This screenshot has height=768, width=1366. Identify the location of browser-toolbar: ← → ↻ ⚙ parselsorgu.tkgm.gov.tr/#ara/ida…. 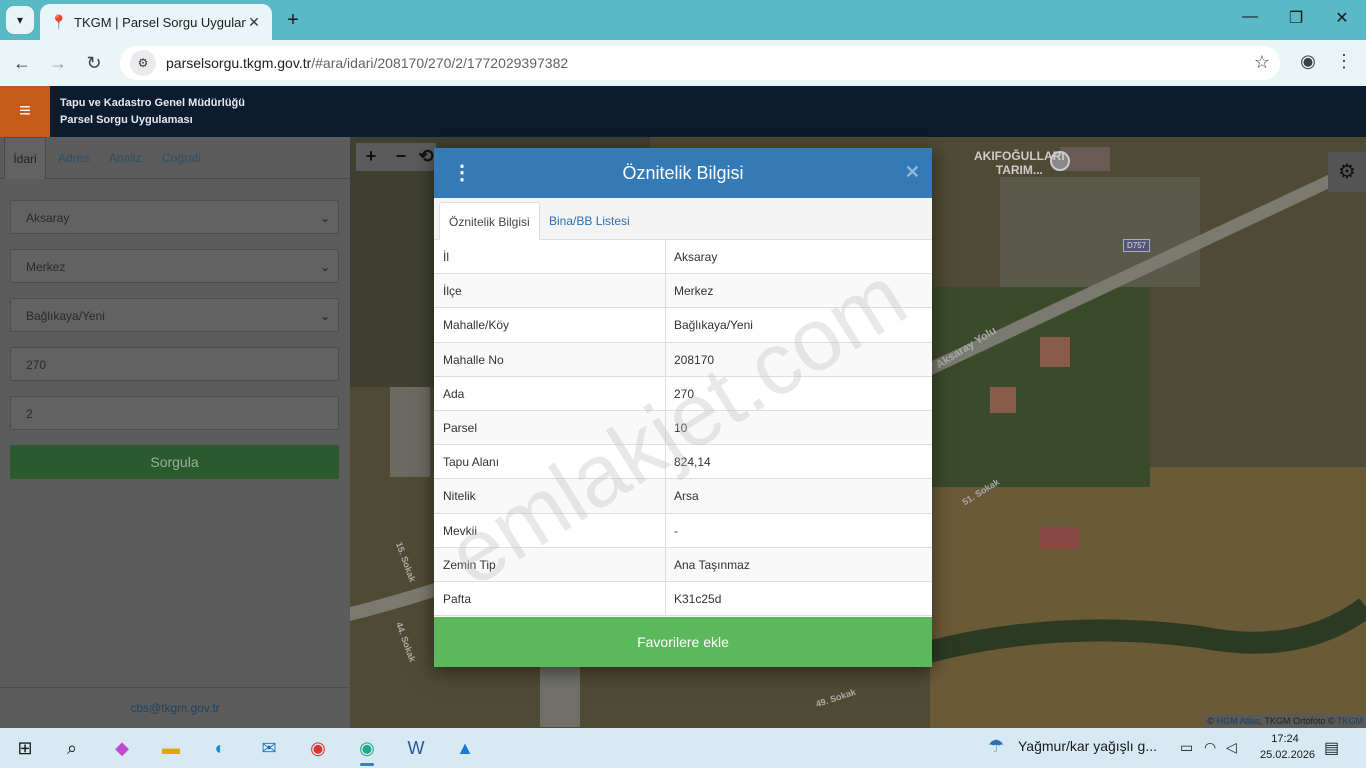
(683, 63).